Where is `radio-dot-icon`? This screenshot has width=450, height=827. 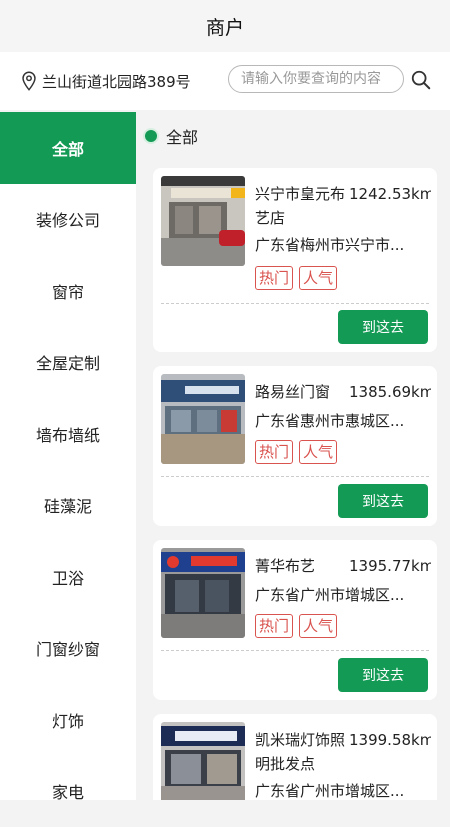 radio-dot-icon is located at coordinates (151, 136).